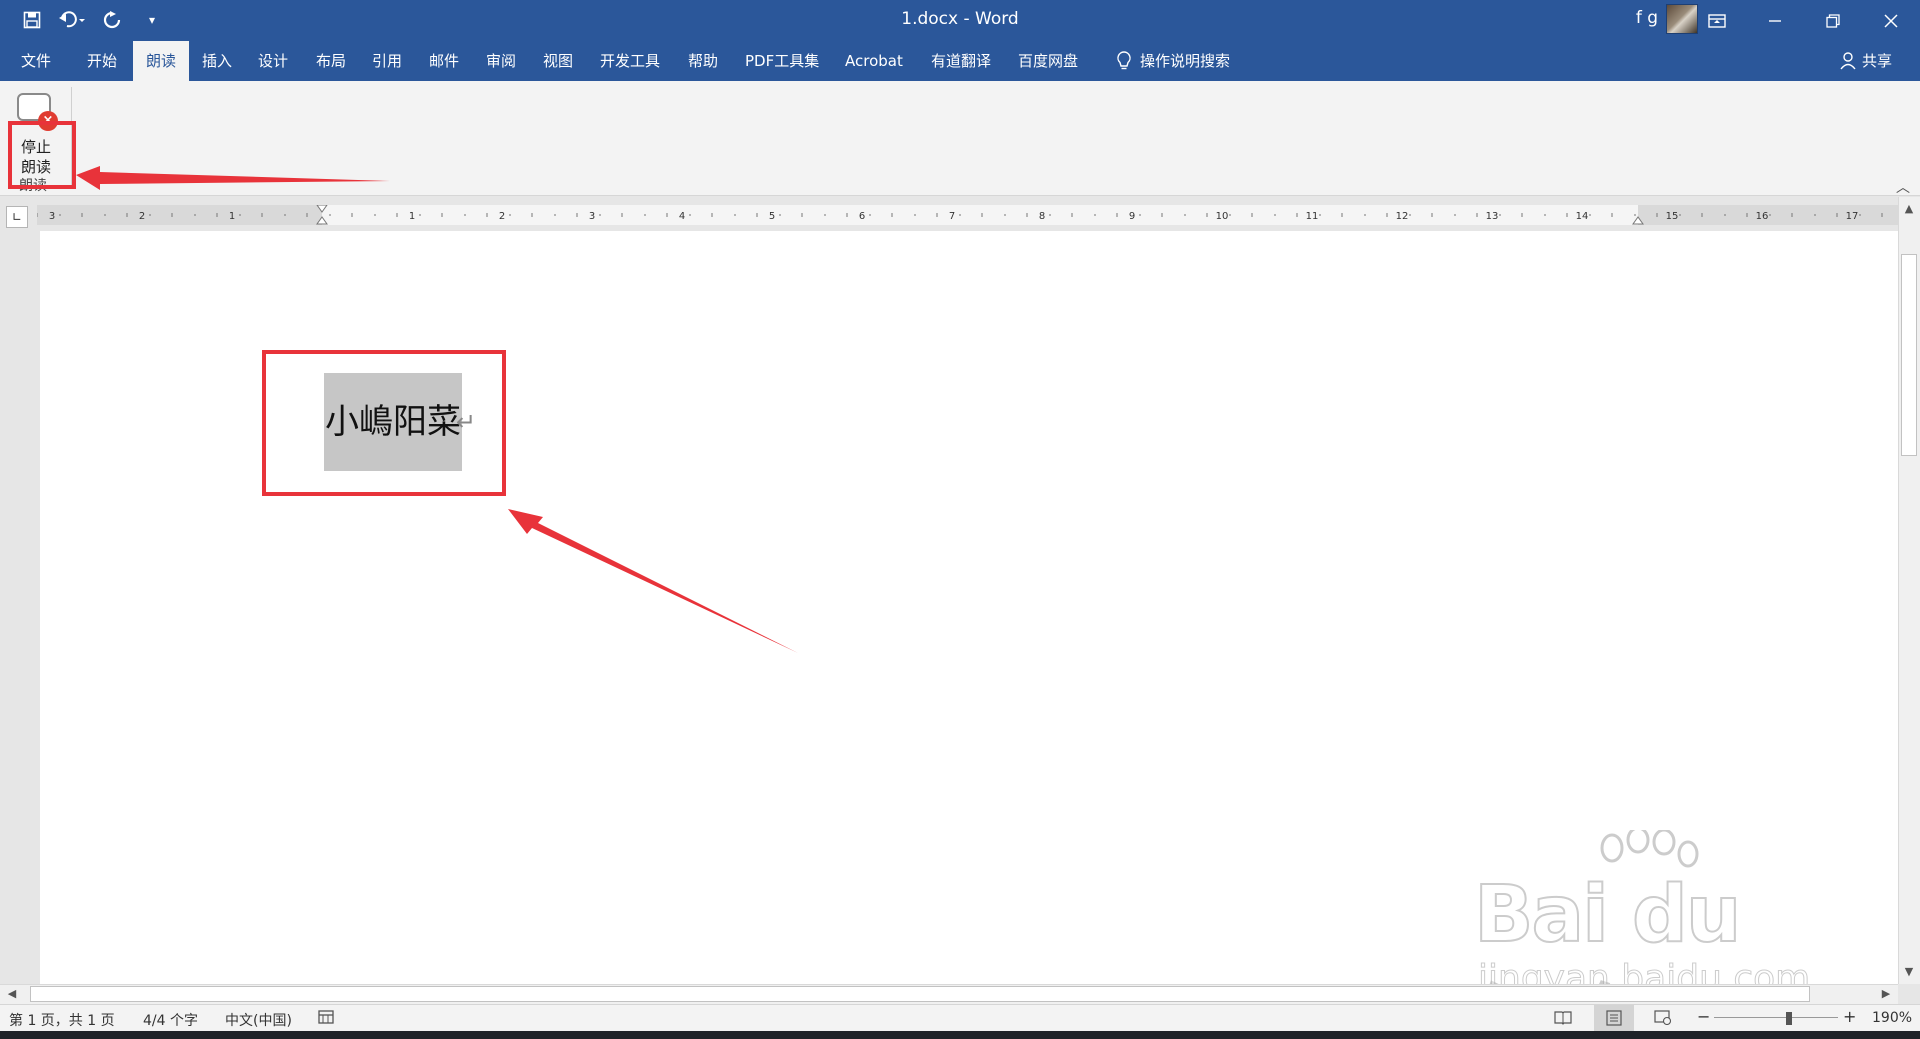  I want to click on status-bar: 第 1 页，共 1 页 4/4 个字 中文(中国) − + 190%, so click(960, 1017).